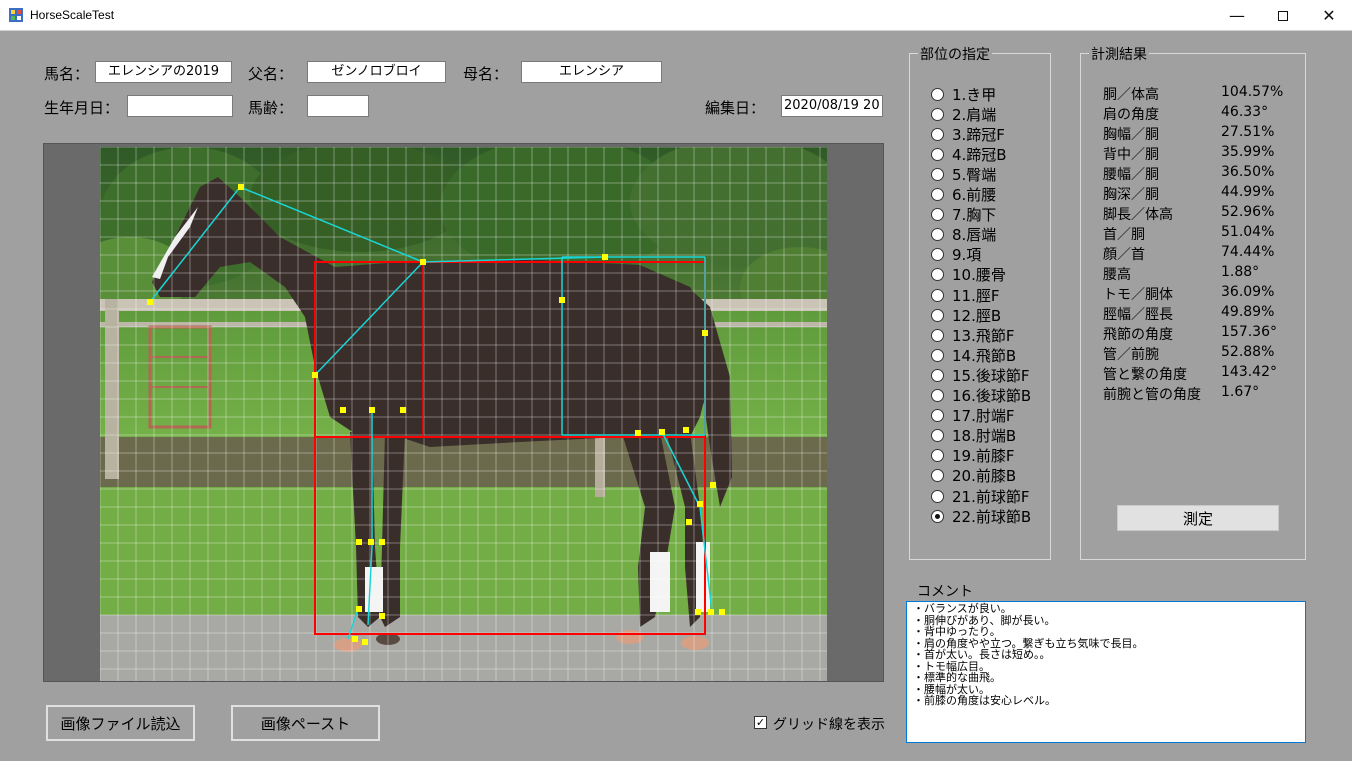  Describe the element at coordinates (1198, 518) in the screenshot. I see `measure-button: 測定` at that location.